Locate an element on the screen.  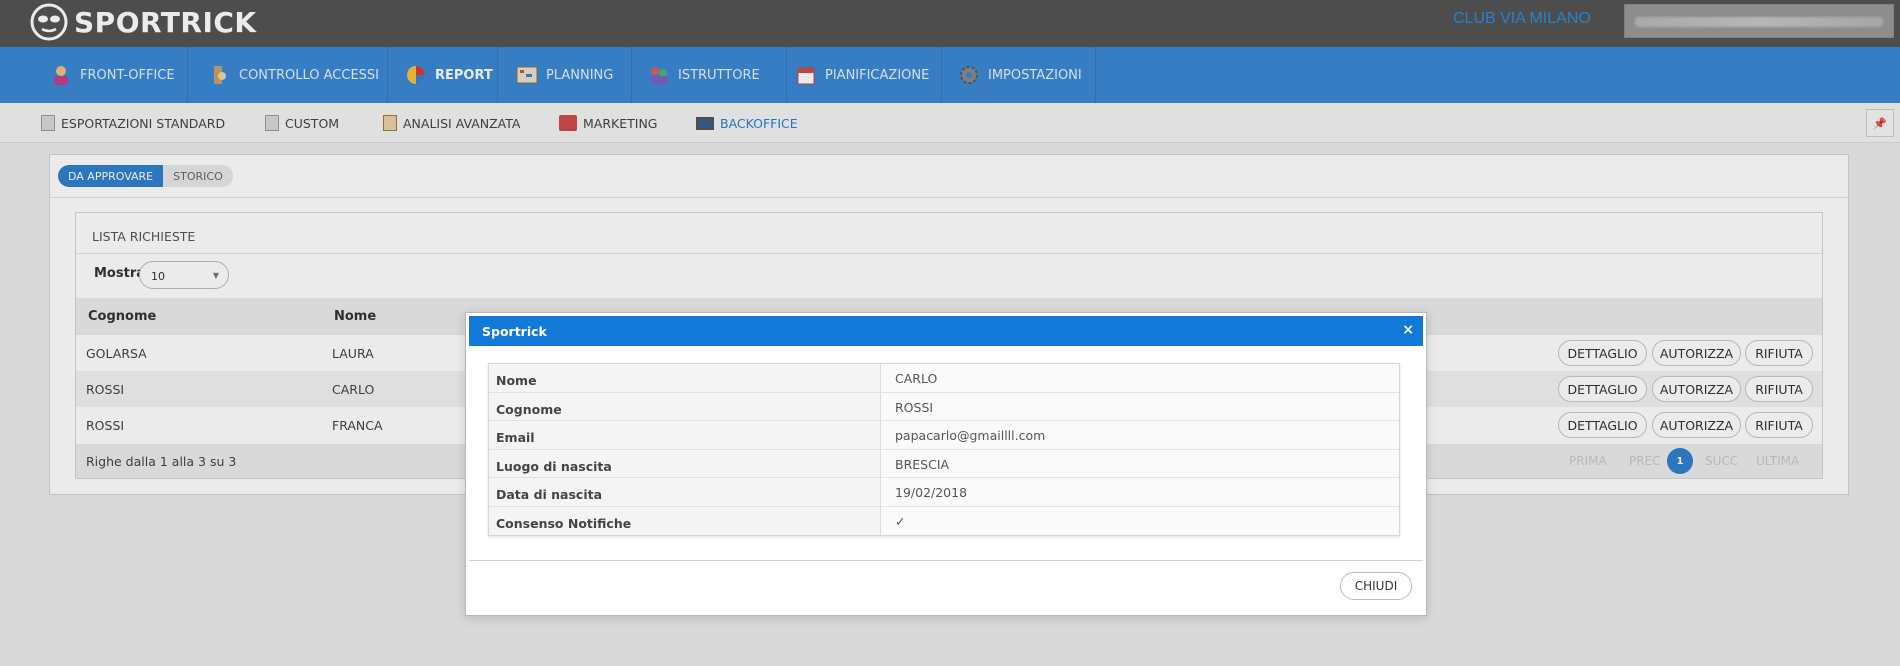
detail-row-email: Email papacarlo@gmaillll.com is located at coordinates (944, 435).